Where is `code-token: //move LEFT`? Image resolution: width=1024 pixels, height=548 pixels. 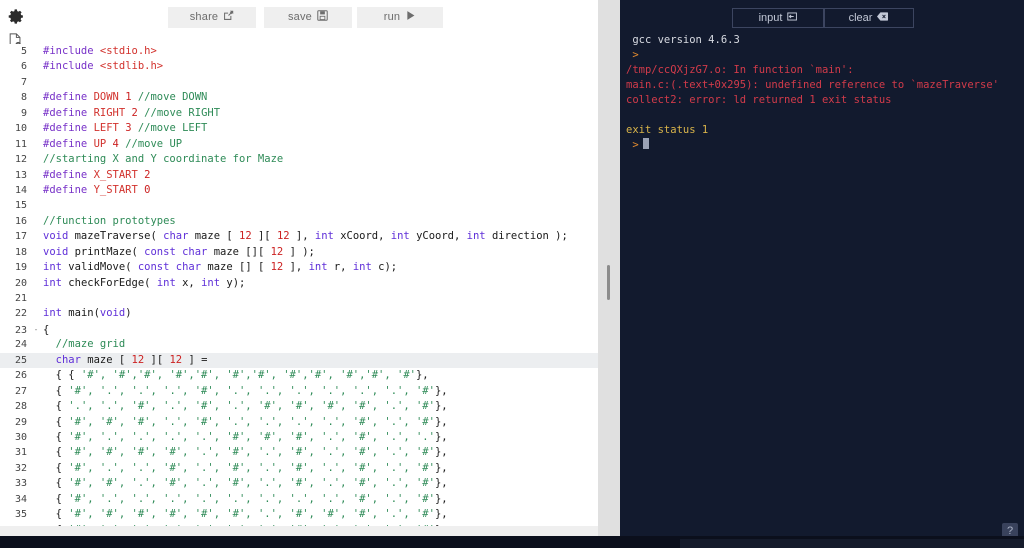 code-token: //move LEFT is located at coordinates (172, 128).